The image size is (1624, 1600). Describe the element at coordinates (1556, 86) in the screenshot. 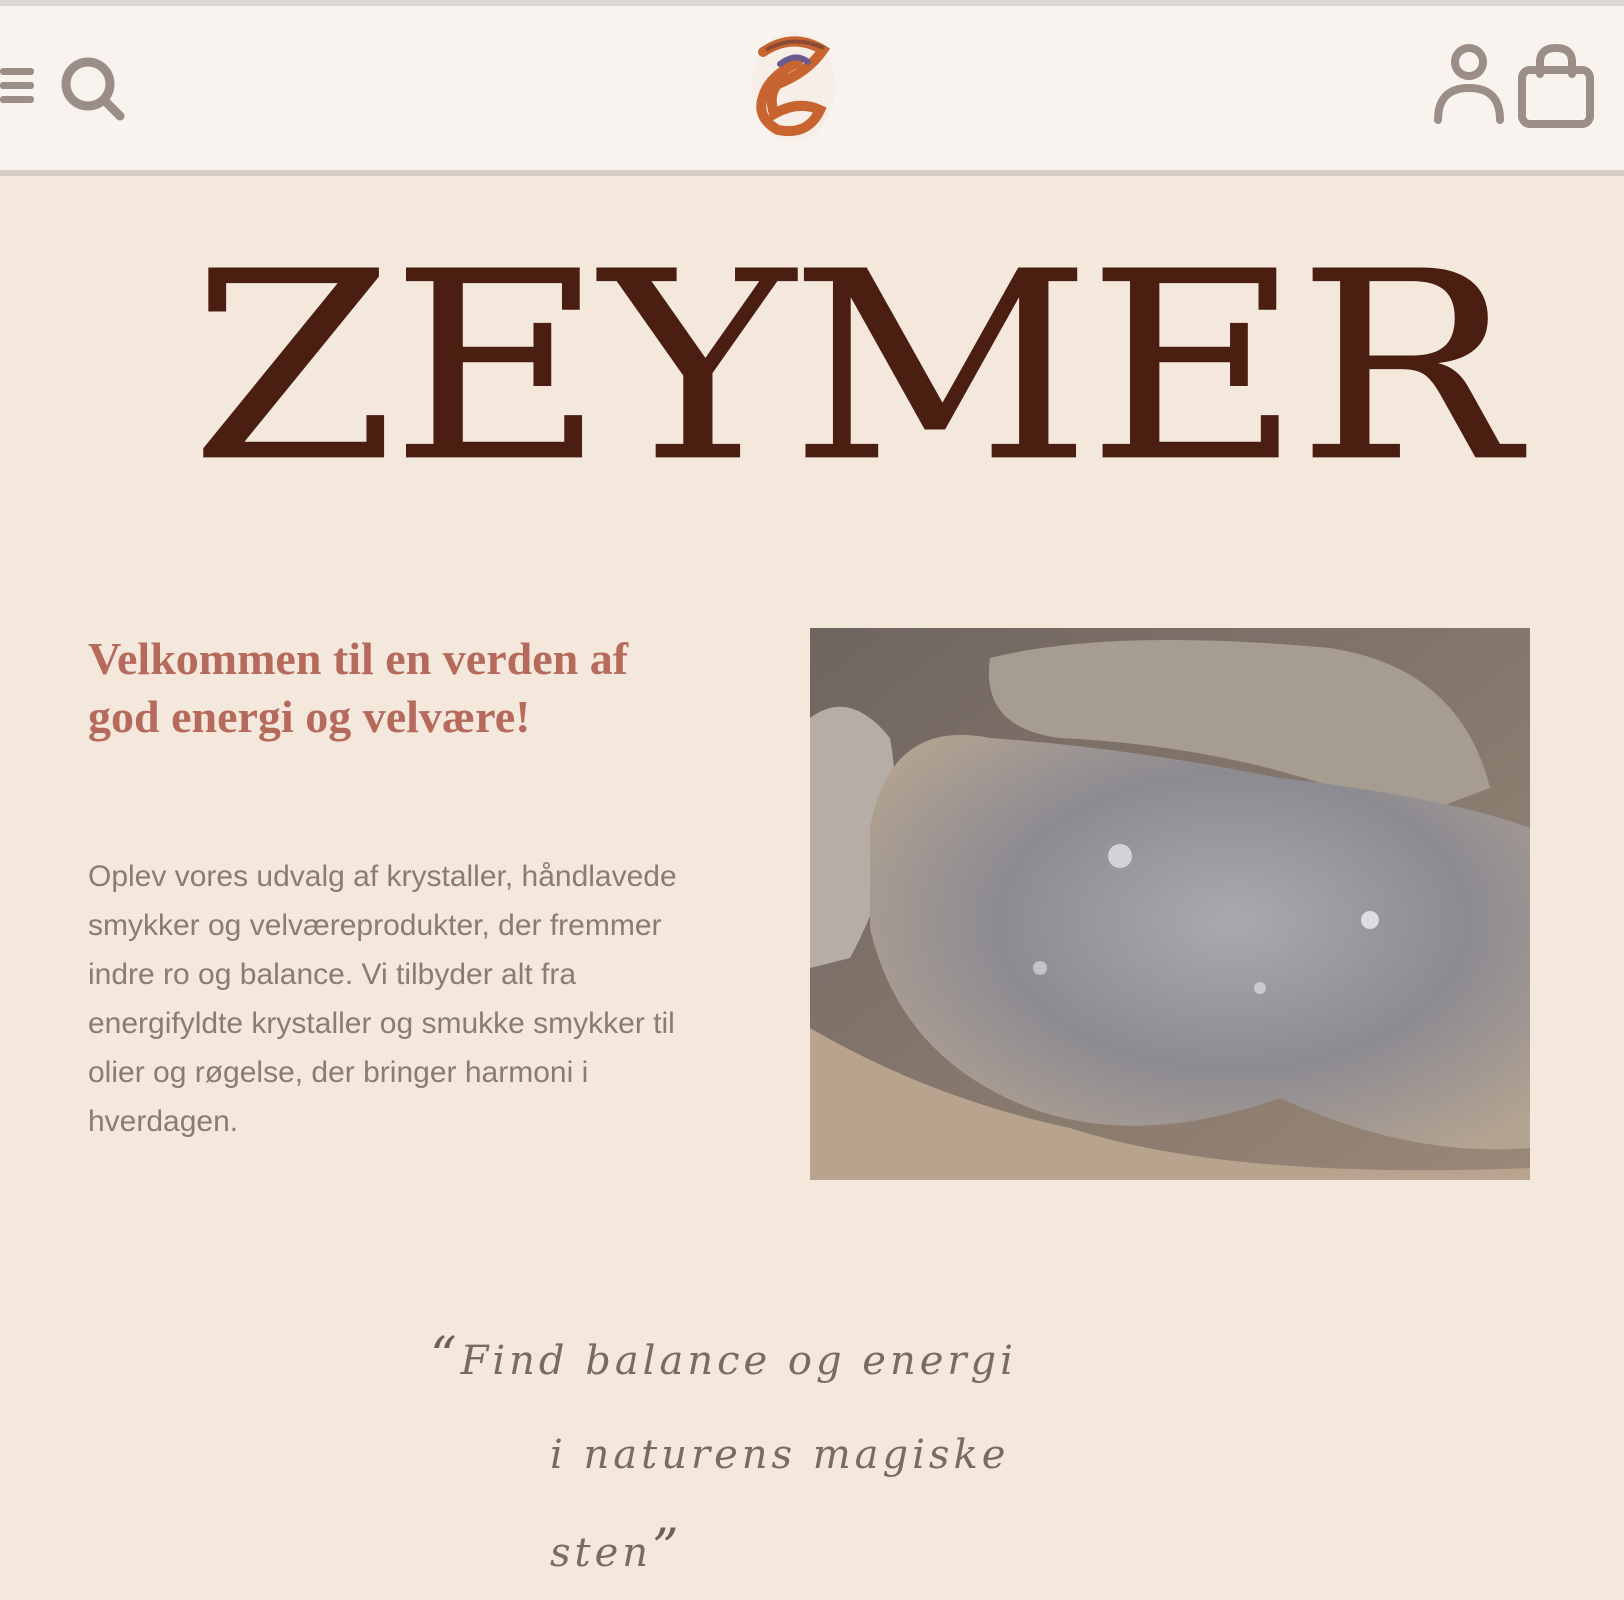

I see `cart-icon` at that location.